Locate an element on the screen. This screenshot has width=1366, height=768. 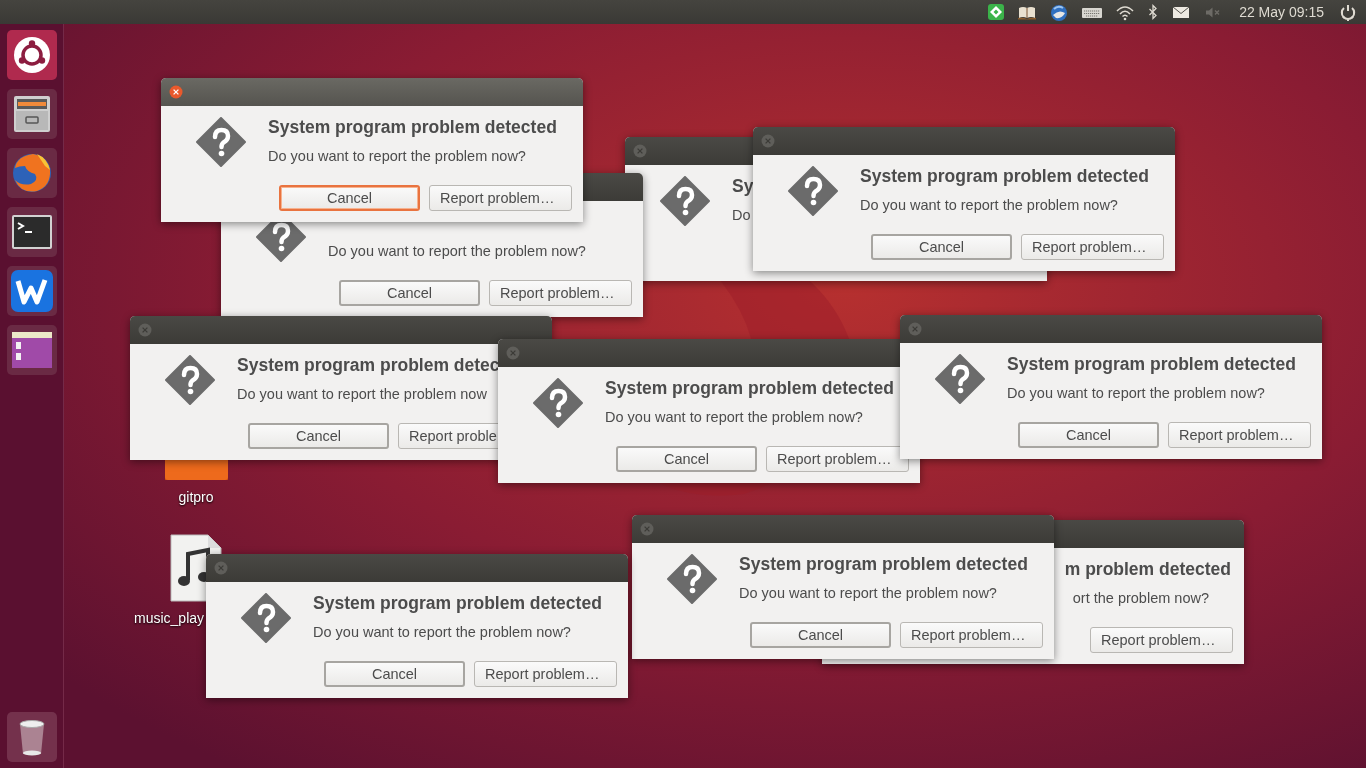
dialog-title: Sy is located at coordinates (743, 186).